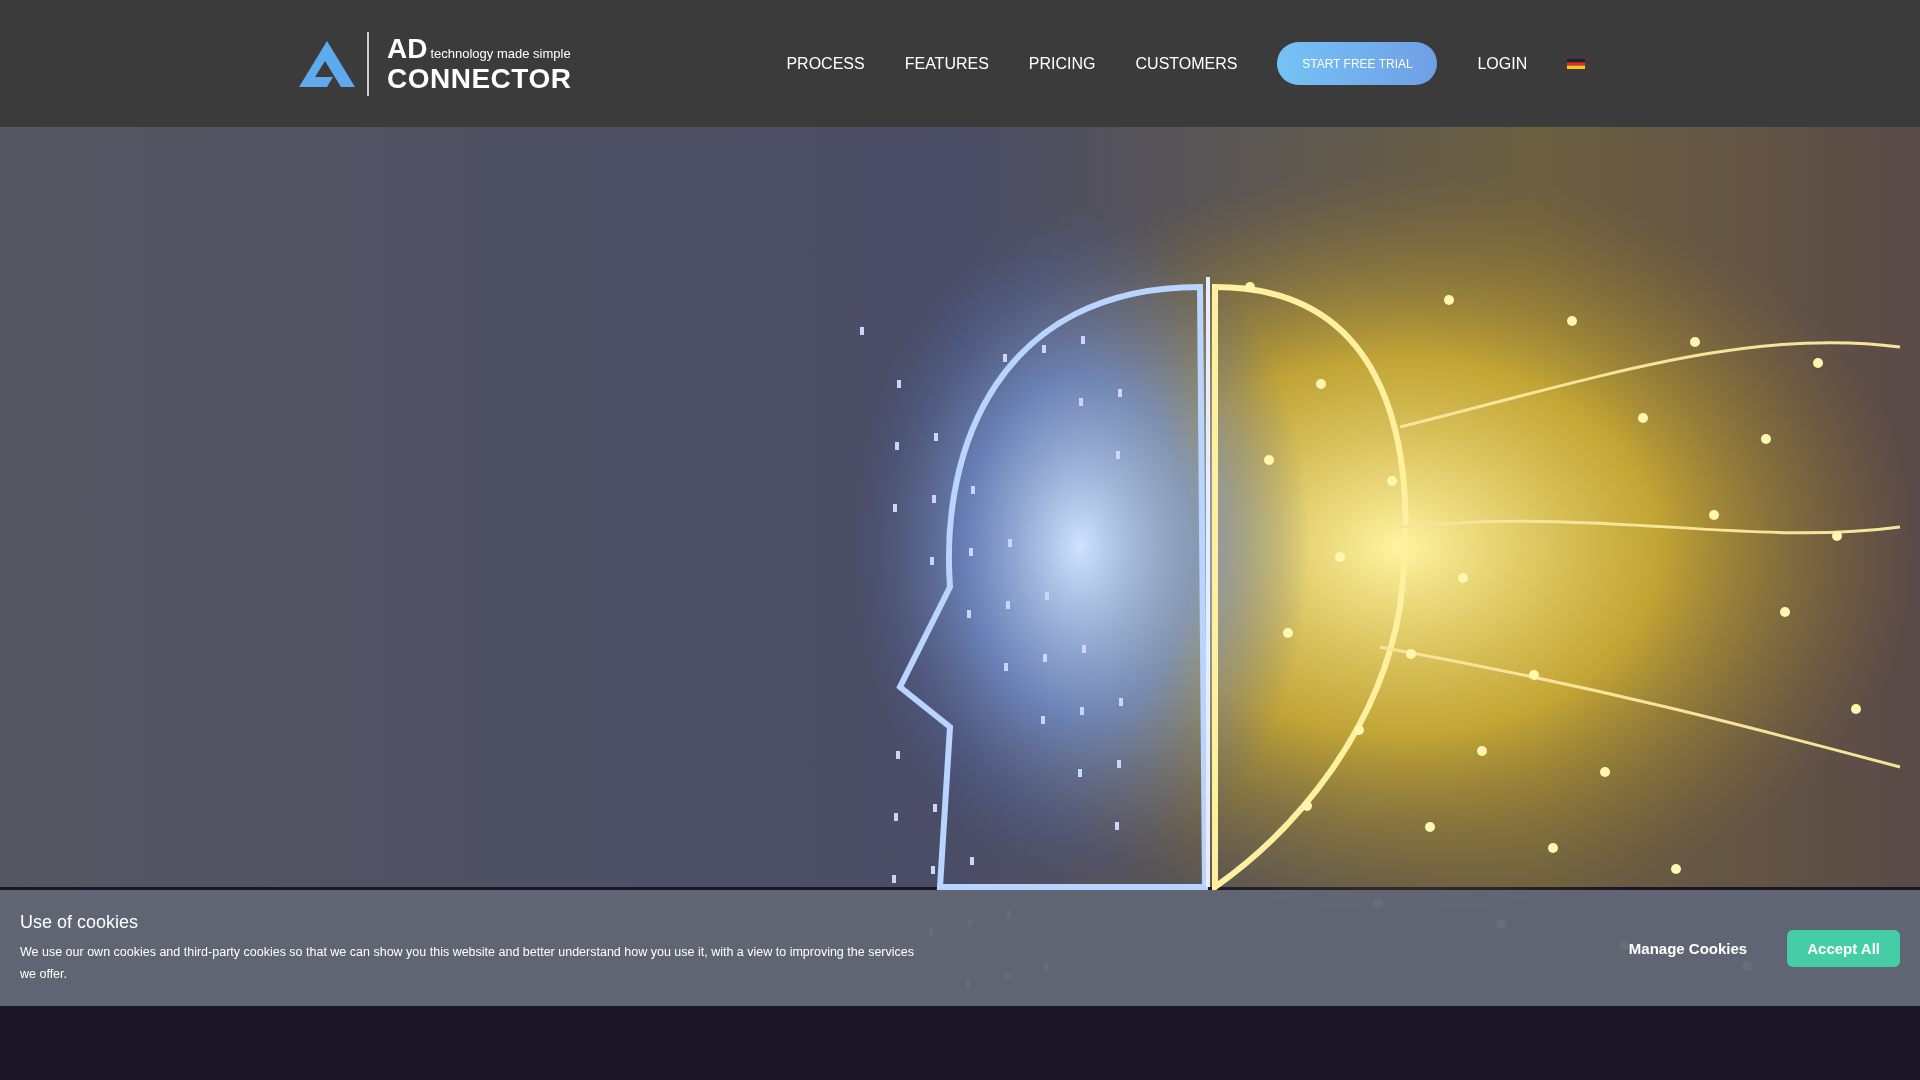  What do you see at coordinates (407, 48) in the screenshot?
I see `logo-abbreviation: AD` at bounding box center [407, 48].